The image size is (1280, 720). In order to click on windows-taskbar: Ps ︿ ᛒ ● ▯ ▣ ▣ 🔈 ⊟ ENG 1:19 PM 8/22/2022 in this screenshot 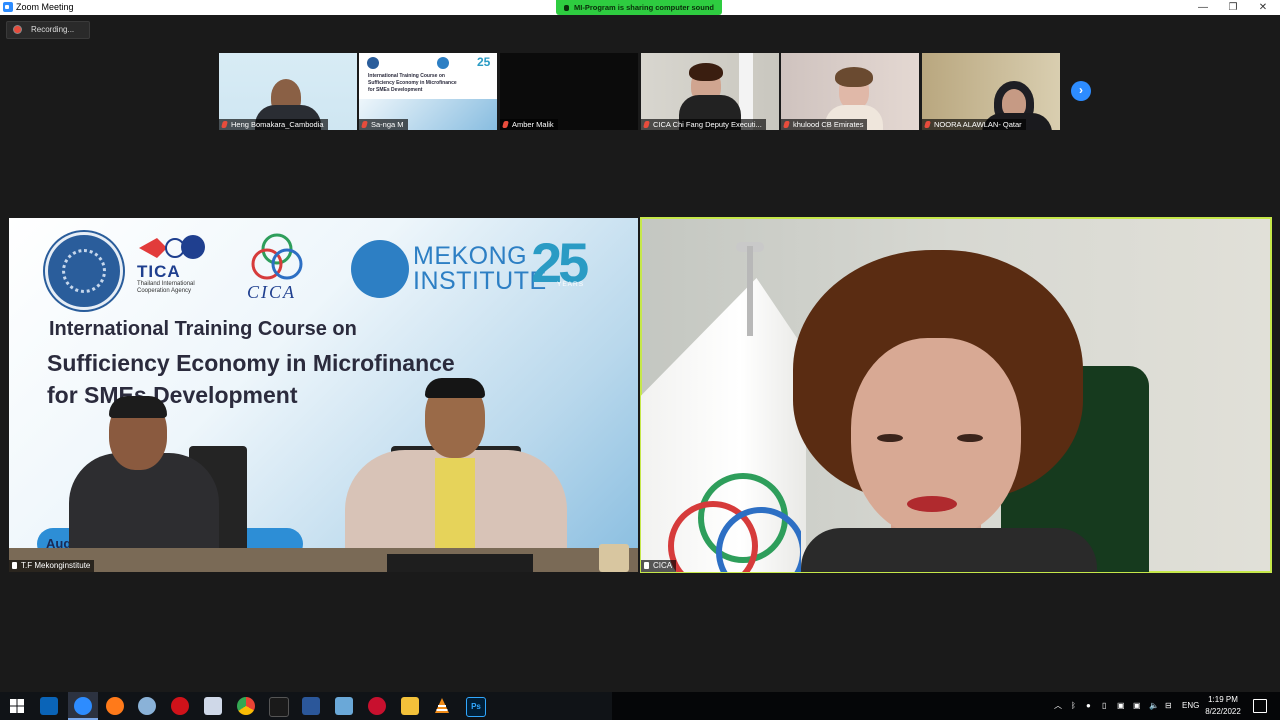, I will do `click(640, 706)`.